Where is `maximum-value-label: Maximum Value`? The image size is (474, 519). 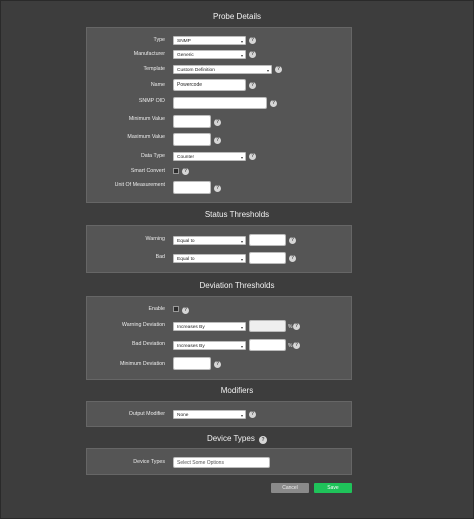
maximum-value-label: Maximum Value is located at coordinates (146, 137).